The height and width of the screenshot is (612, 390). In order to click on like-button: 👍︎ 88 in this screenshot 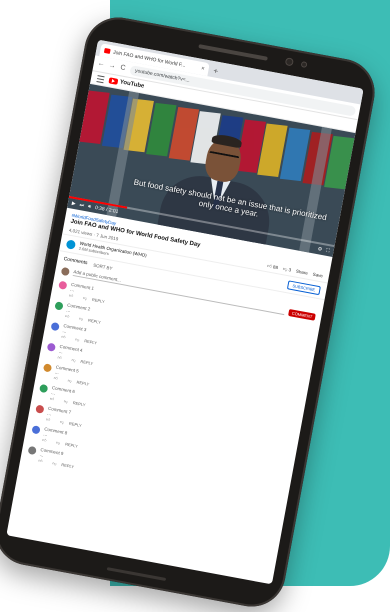, I will do `click(273, 267)`.